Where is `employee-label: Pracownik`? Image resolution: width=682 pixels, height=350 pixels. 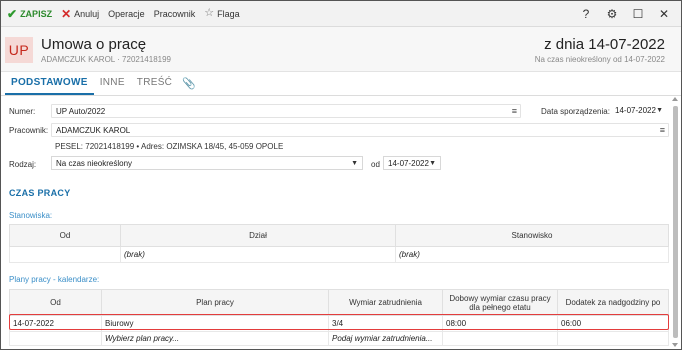 employee-label: Pracownik is located at coordinates (174, 13).